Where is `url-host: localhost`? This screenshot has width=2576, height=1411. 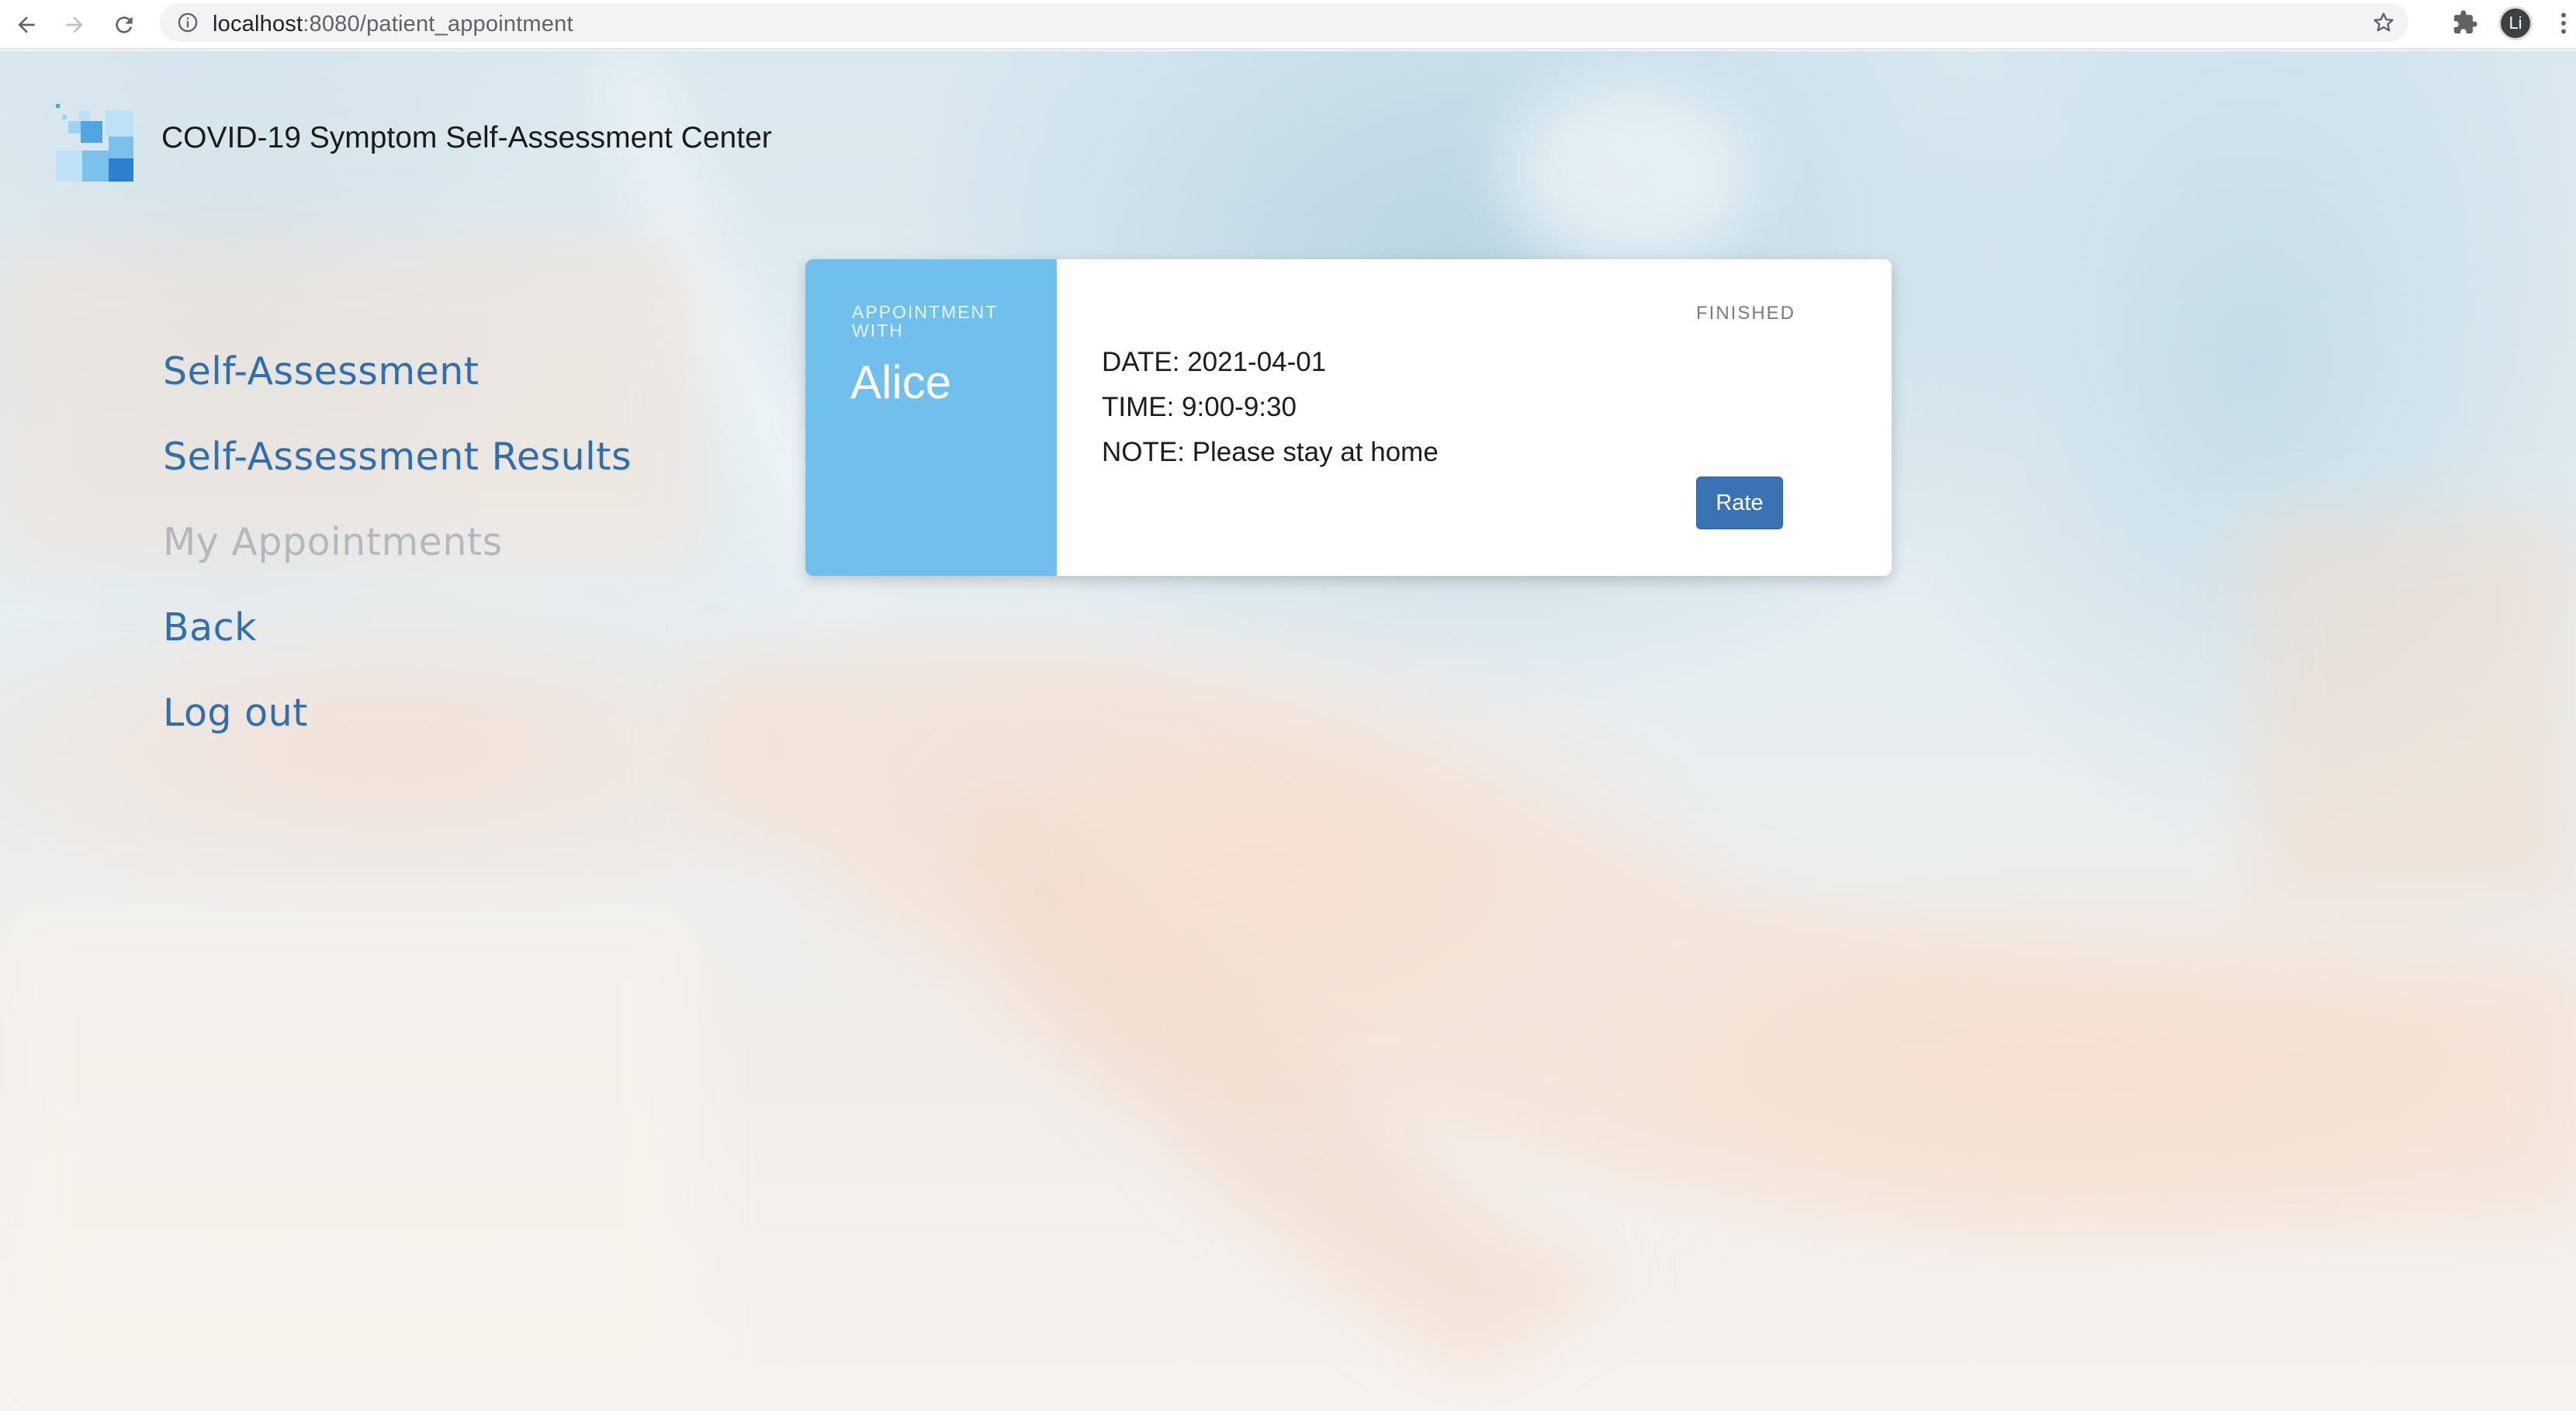 url-host: localhost is located at coordinates (258, 24).